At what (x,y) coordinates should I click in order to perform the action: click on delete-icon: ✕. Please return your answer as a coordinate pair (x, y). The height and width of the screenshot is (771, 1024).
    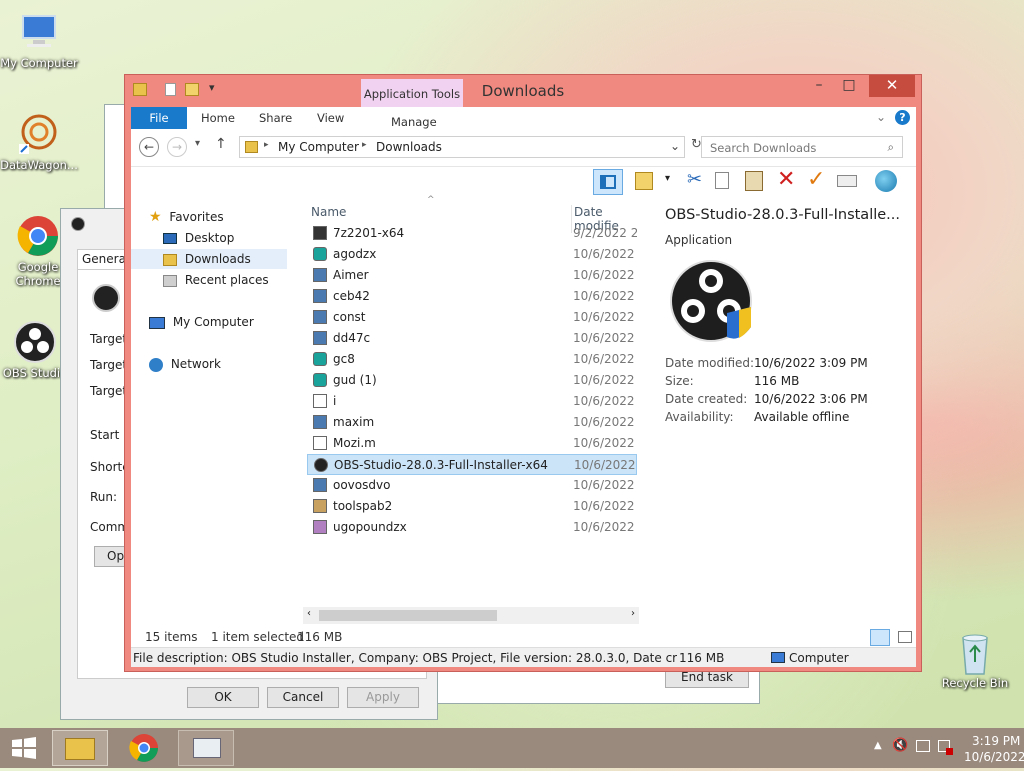
    Looking at the image, I should click on (786, 179).